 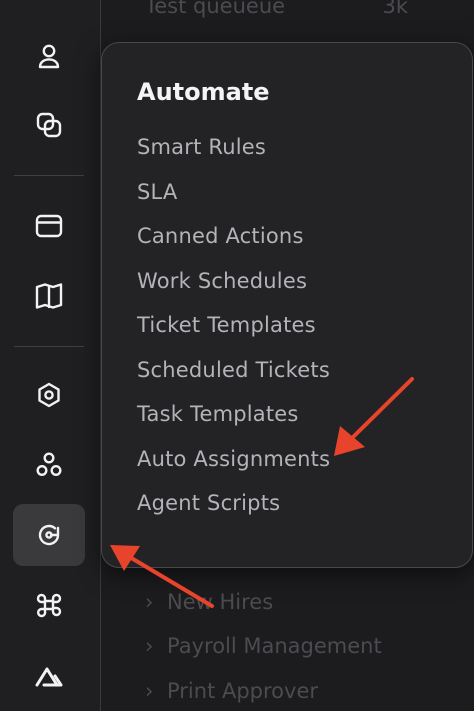 I want to click on queue-row: Test queueue, so click(x=215, y=9).